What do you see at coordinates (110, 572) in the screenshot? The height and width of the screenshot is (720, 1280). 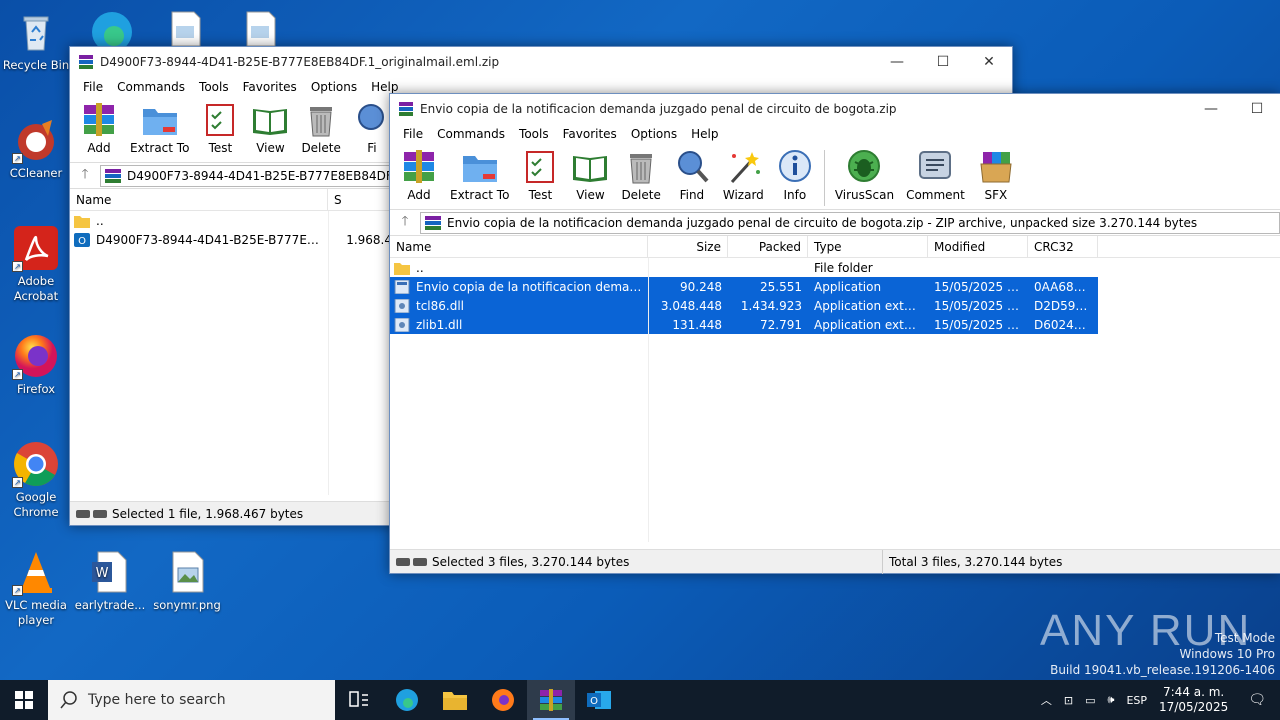 I see `word-doc-icon: W` at bounding box center [110, 572].